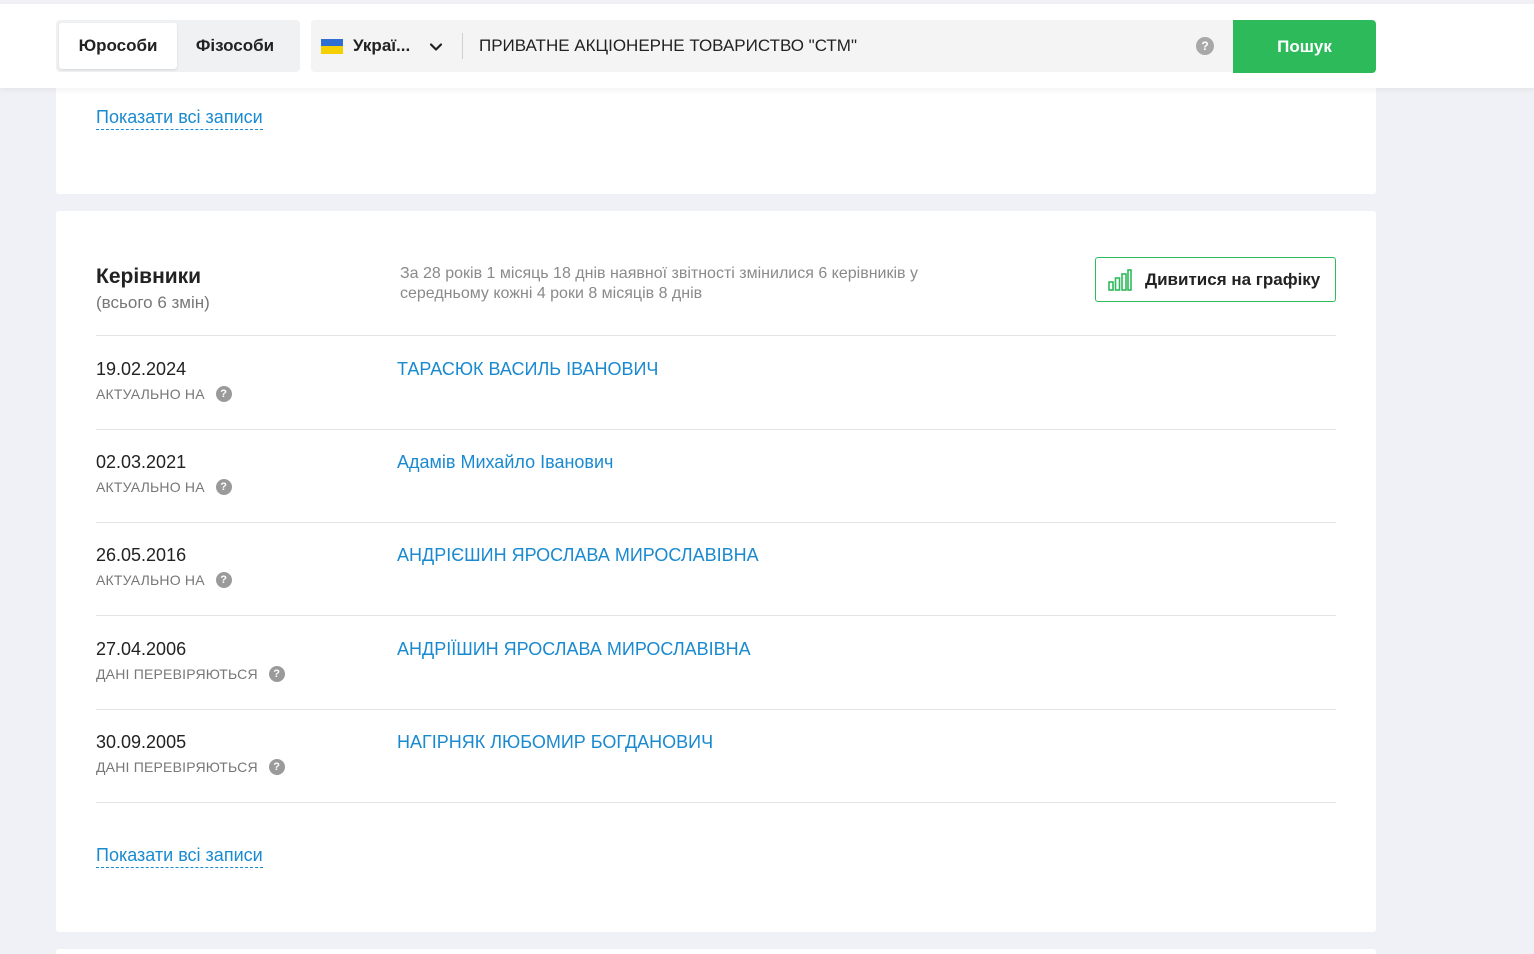 The width and height of the screenshot is (1534, 954). Describe the element at coordinates (332, 46) in the screenshot. I see `ukraine-flag-icon` at that location.